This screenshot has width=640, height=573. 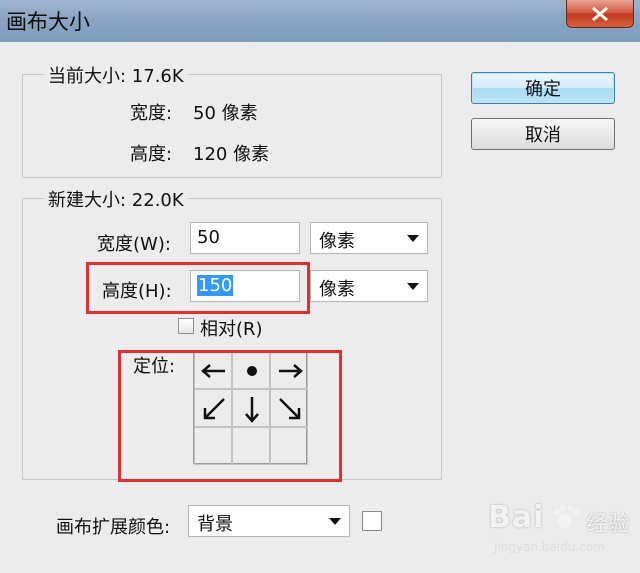 I want to click on close-icon, so click(x=600, y=14).